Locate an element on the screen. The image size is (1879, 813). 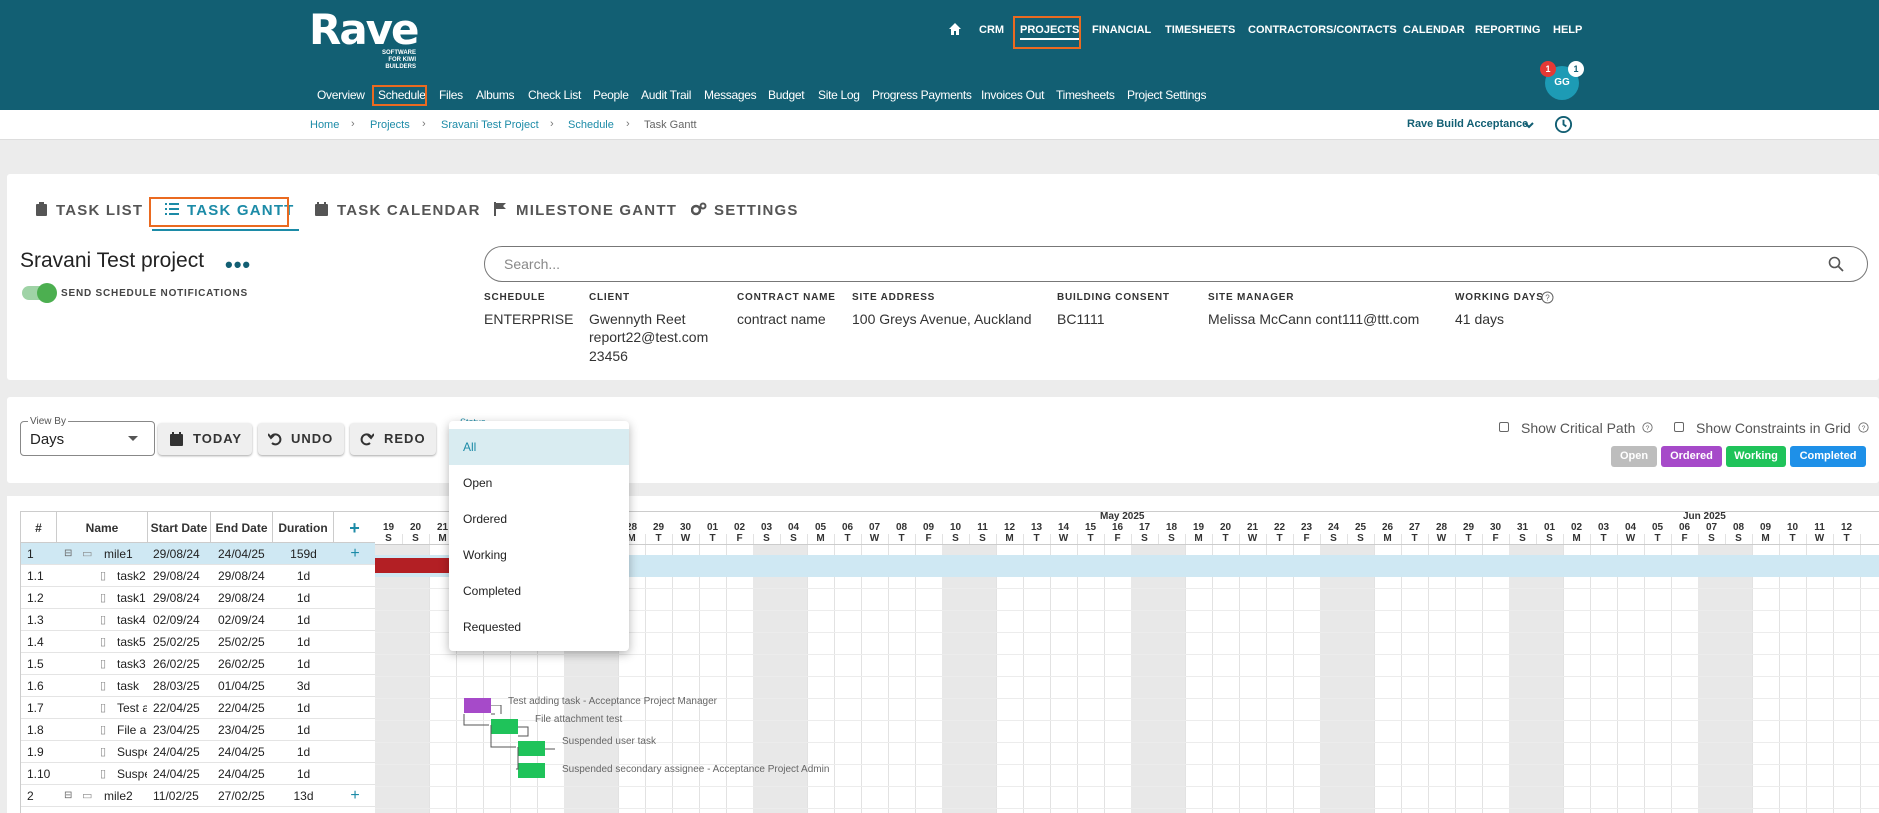
end-date: 26/02/25 is located at coordinates (241, 664).